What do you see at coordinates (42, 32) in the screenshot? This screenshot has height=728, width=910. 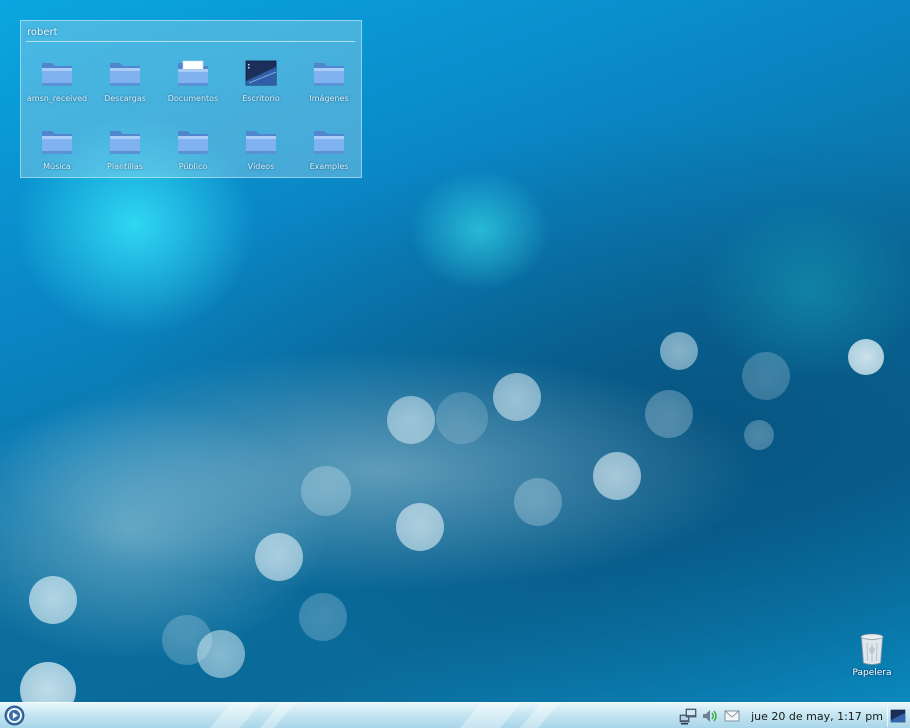 I see `folder-view-title: robert` at bounding box center [42, 32].